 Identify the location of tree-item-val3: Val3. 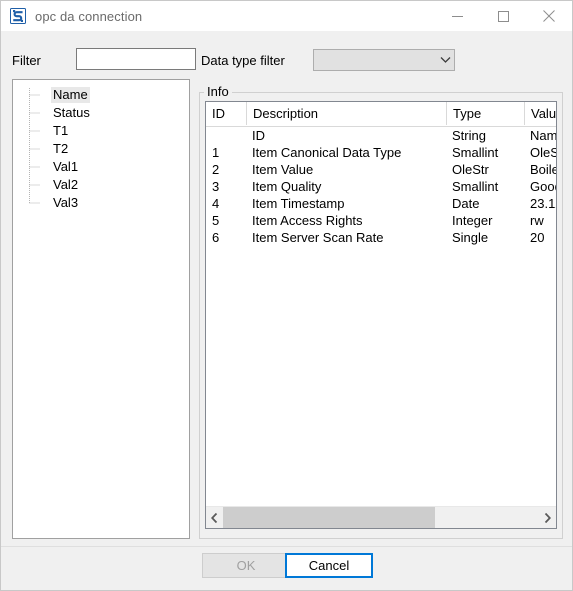
(101, 203).